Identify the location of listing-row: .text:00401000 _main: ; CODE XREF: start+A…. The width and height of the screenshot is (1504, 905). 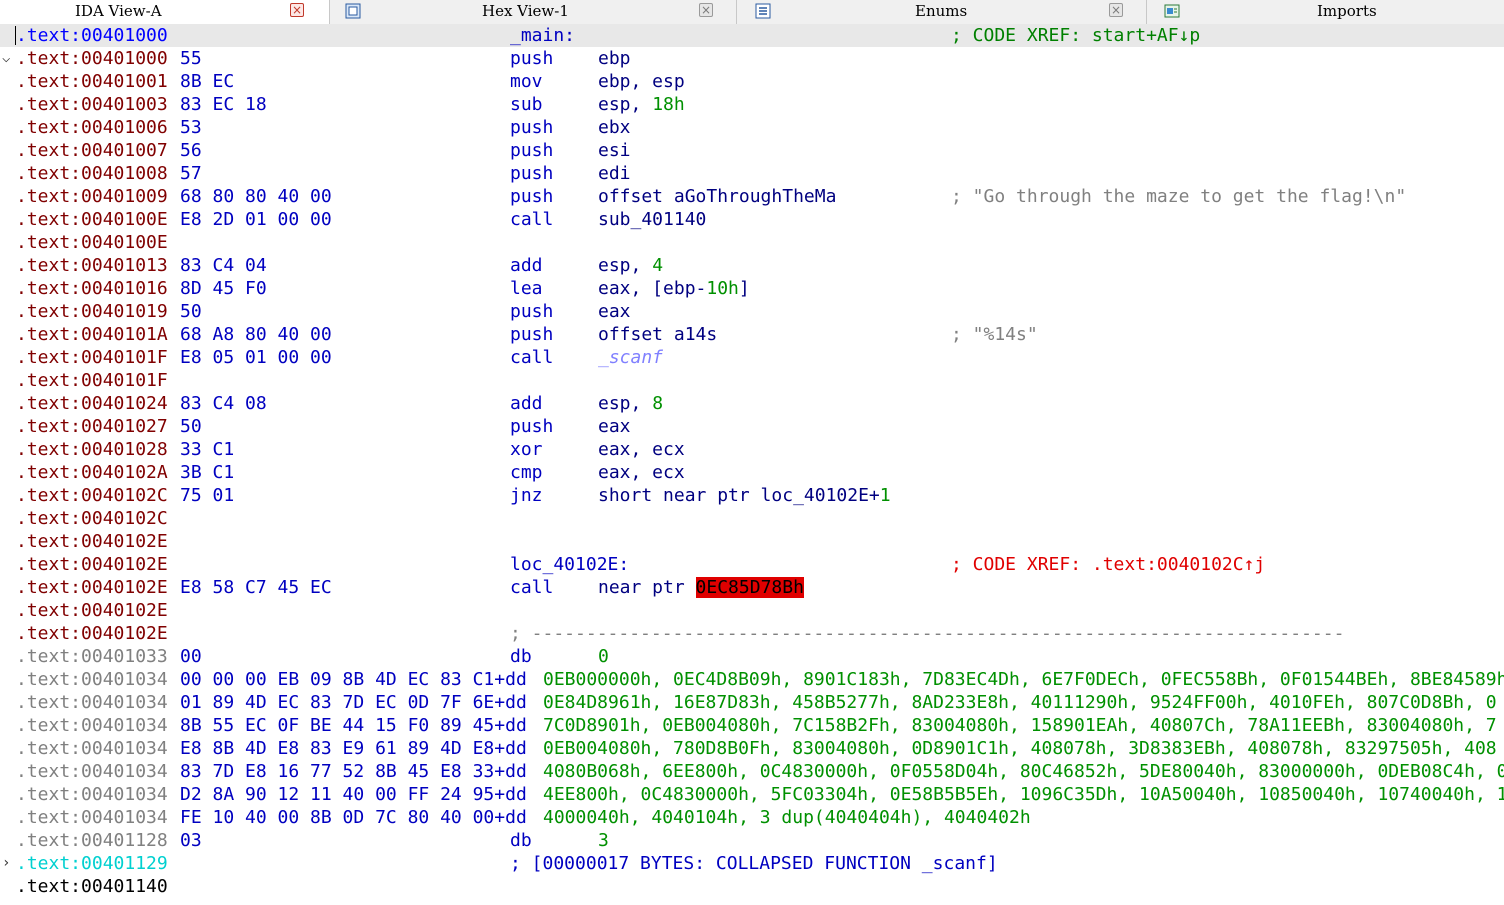
(752, 35).